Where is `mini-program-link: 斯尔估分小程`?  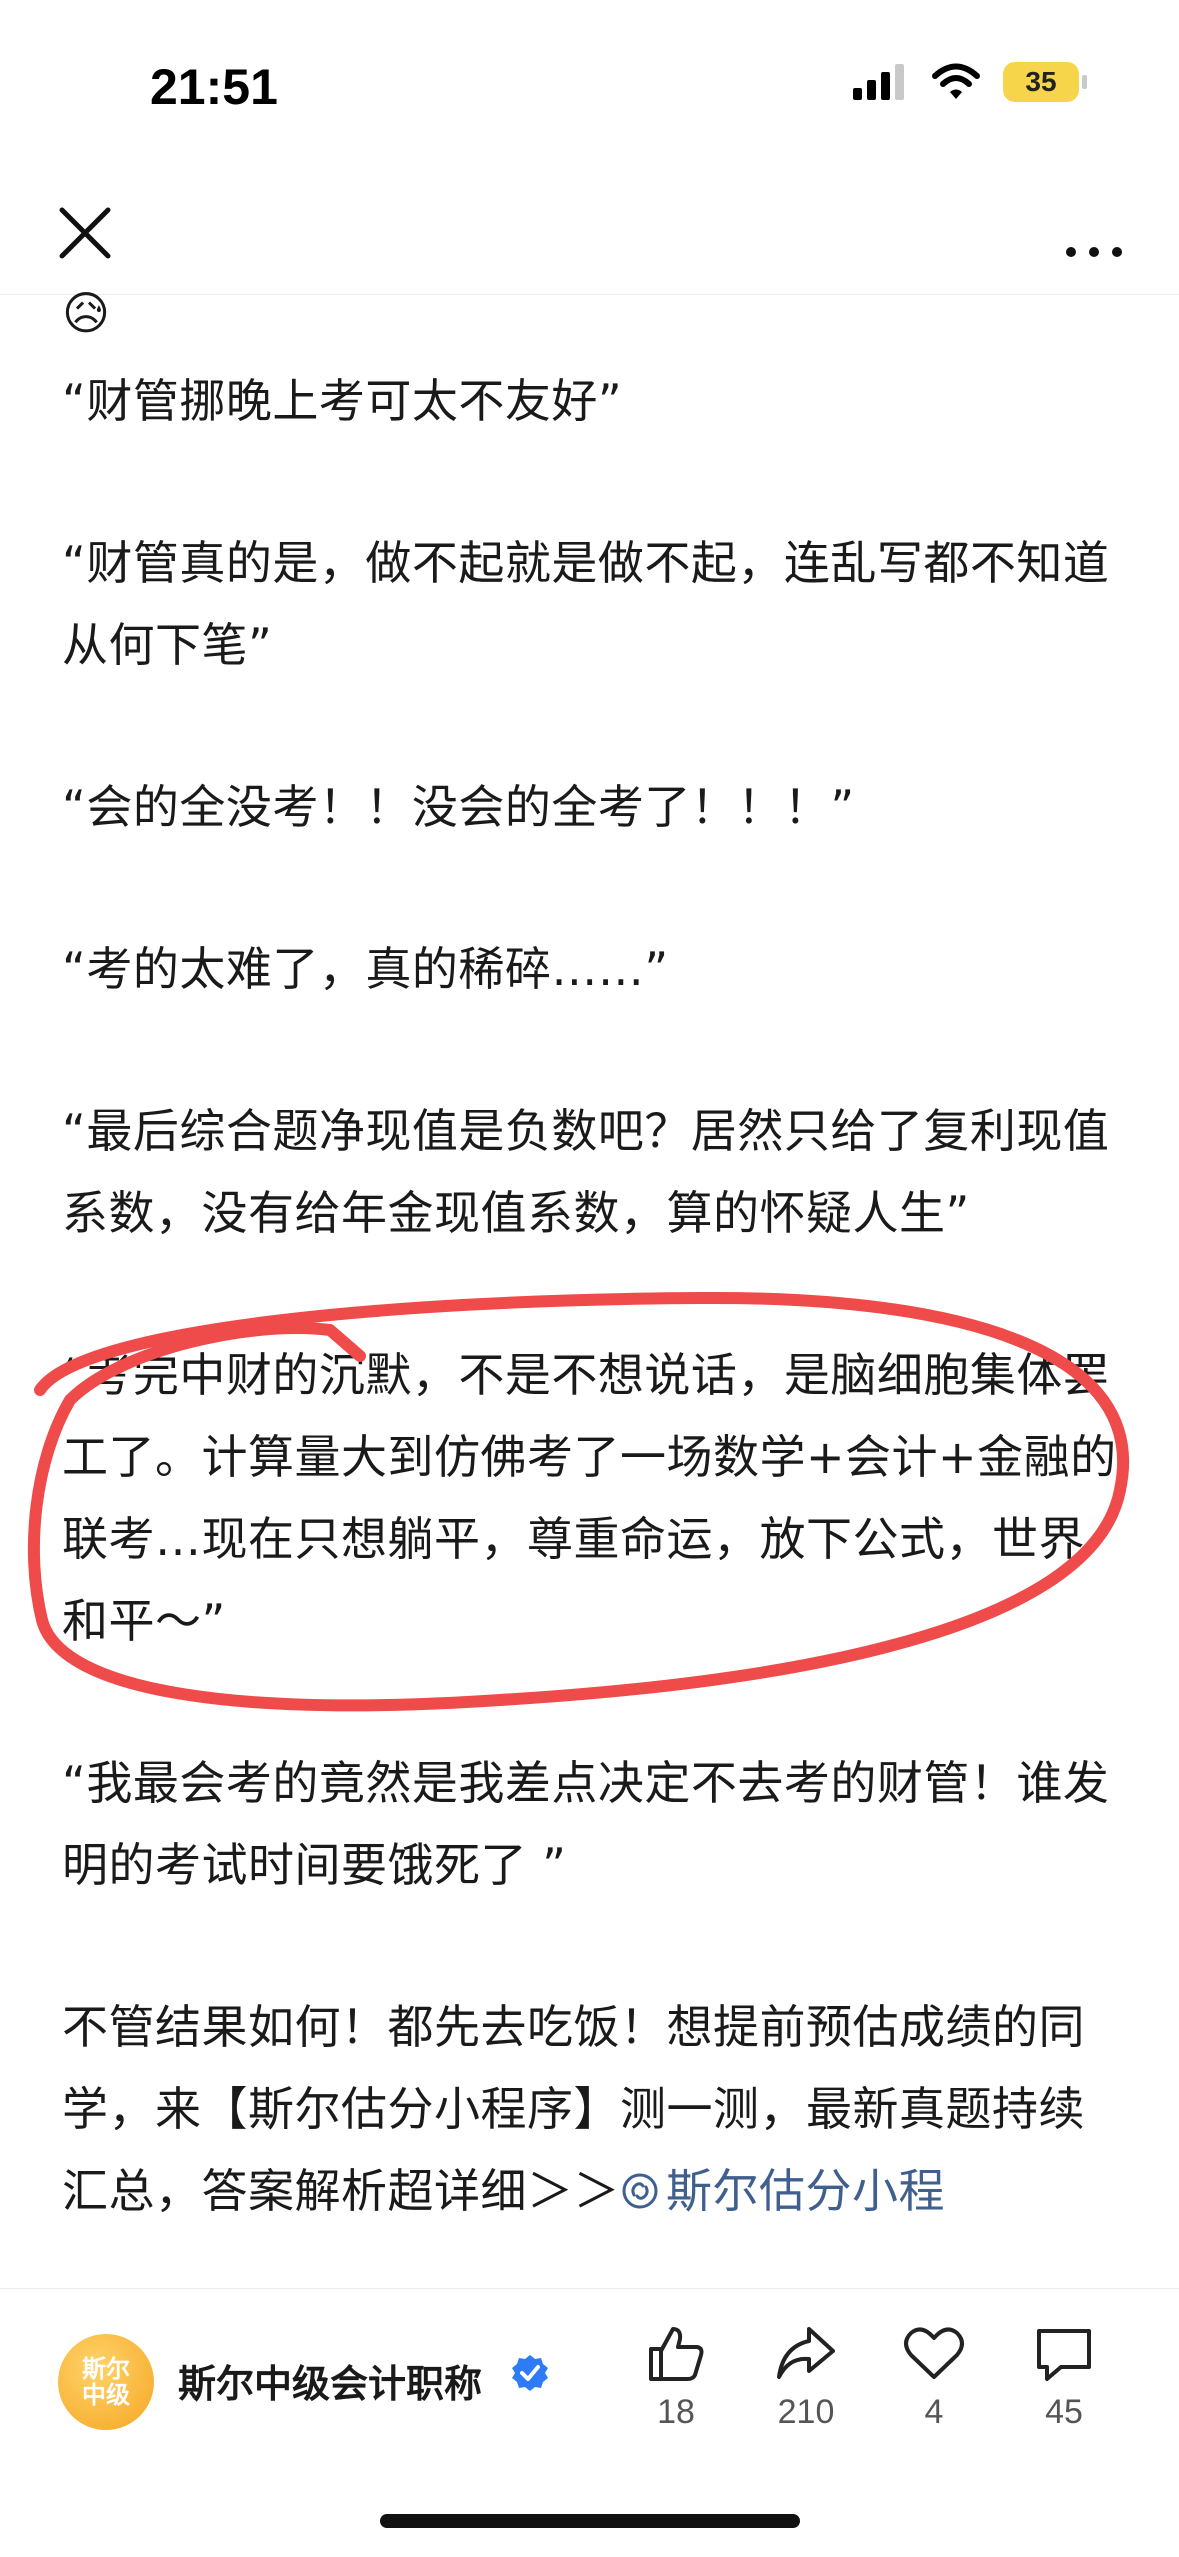 mini-program-link: 斯尔估分小程 is located at coordinates (782, 2191).